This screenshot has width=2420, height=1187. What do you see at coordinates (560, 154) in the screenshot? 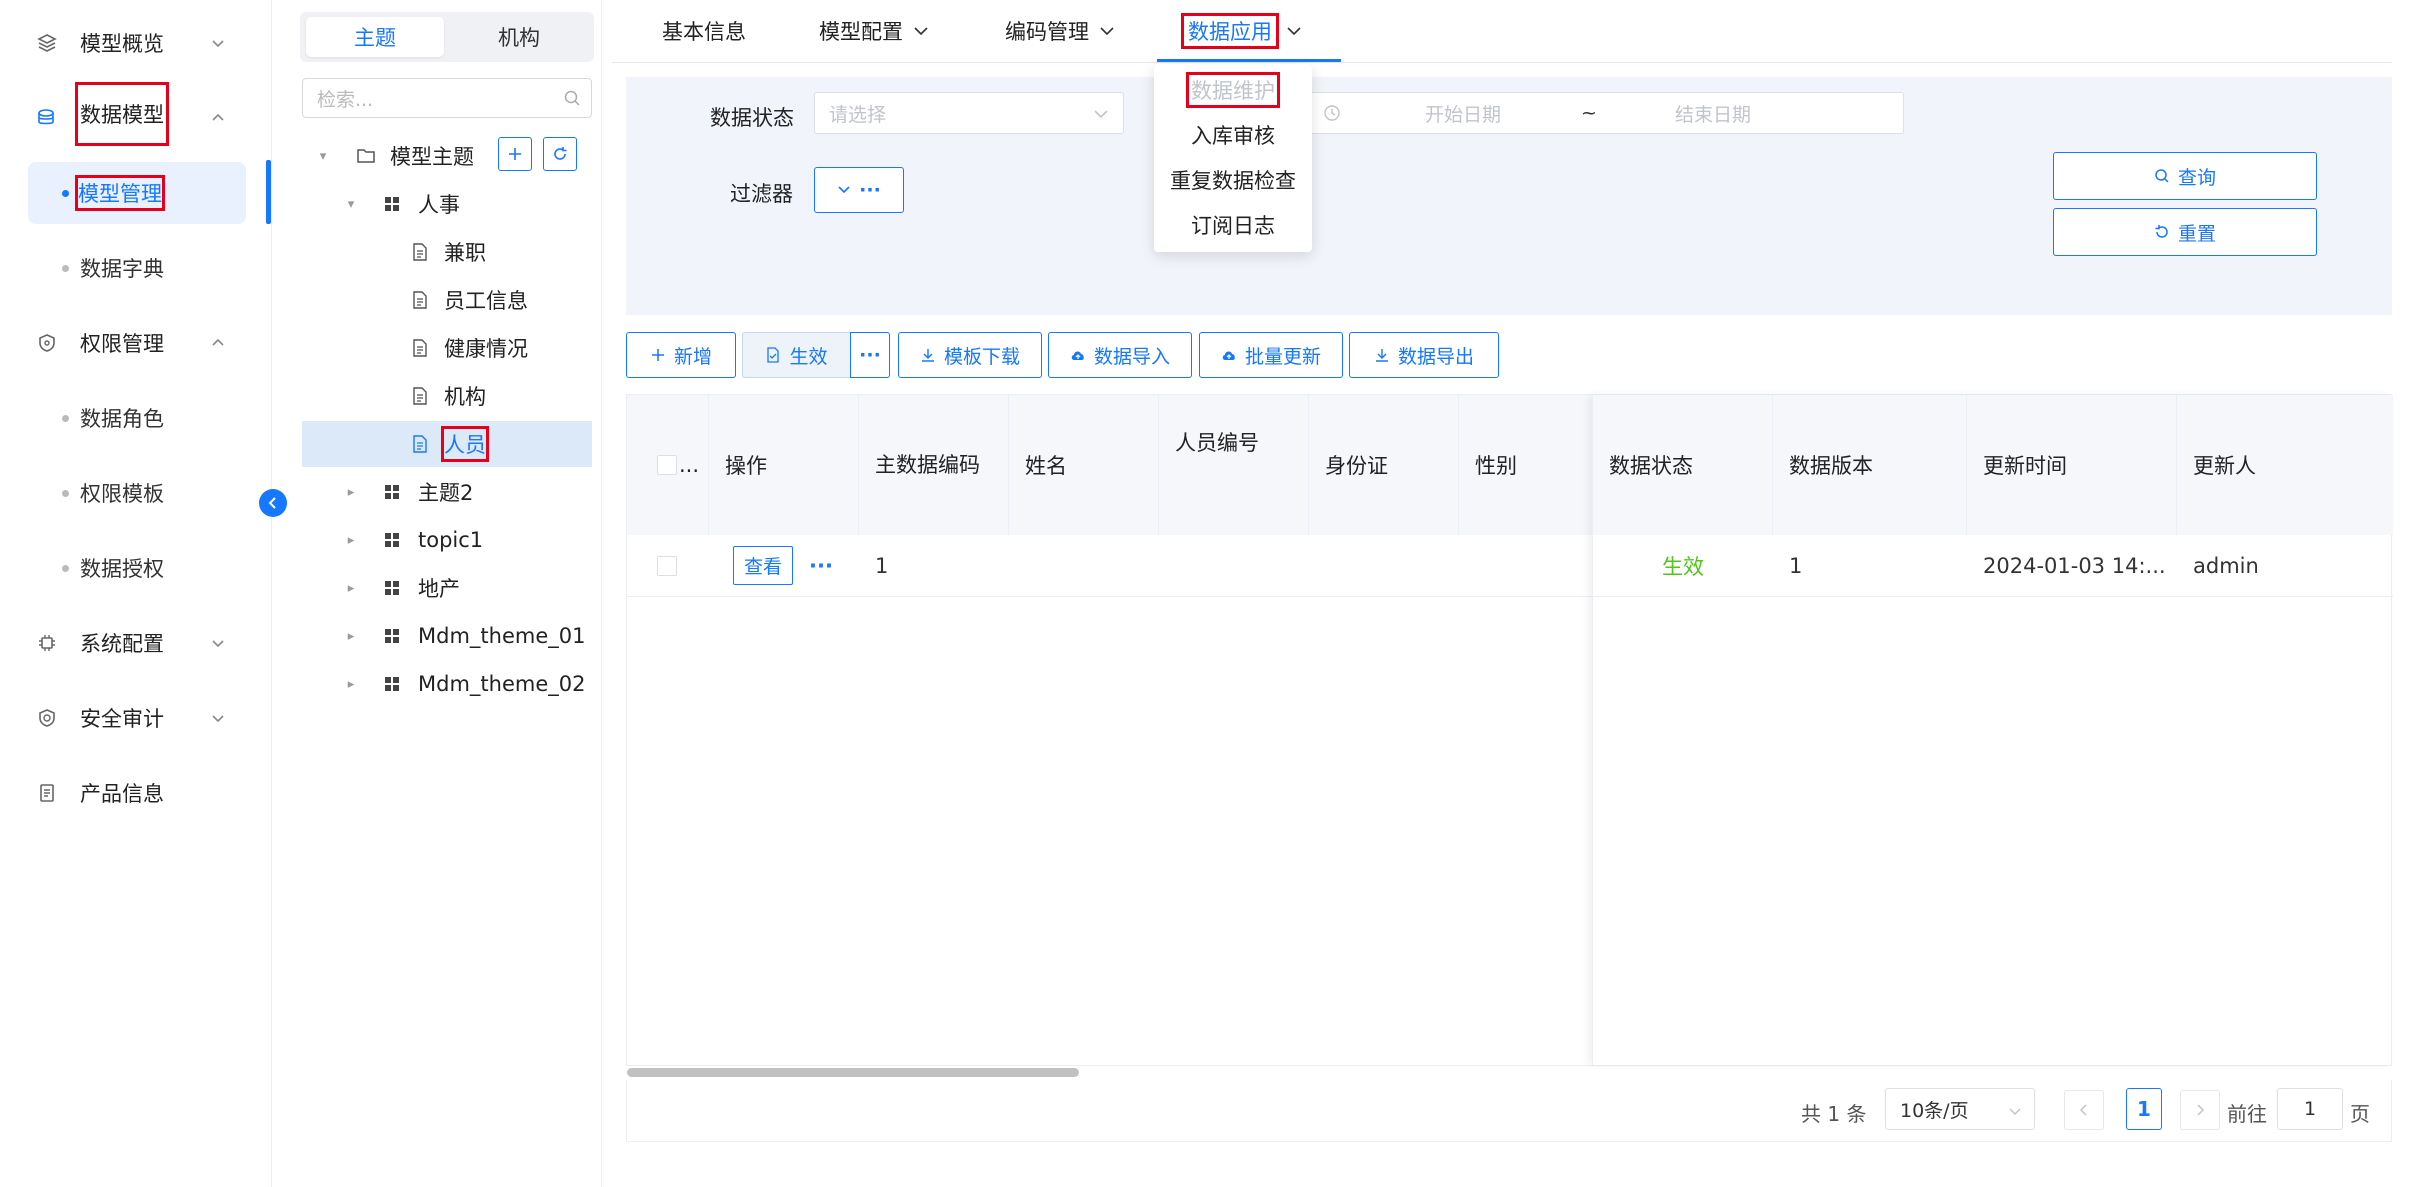
I see `refresh-tree-button` at bounding box center [560, 154].